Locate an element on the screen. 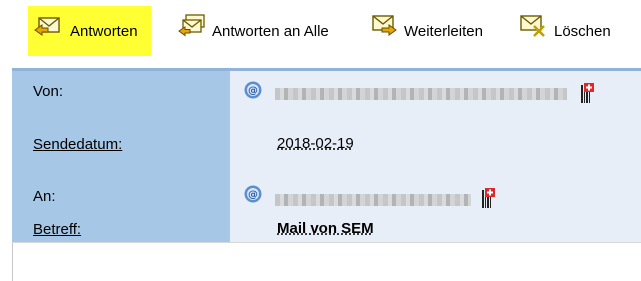 The image size is (641, 281). subject-label: Betreff: is located at coordinates (57, 229).